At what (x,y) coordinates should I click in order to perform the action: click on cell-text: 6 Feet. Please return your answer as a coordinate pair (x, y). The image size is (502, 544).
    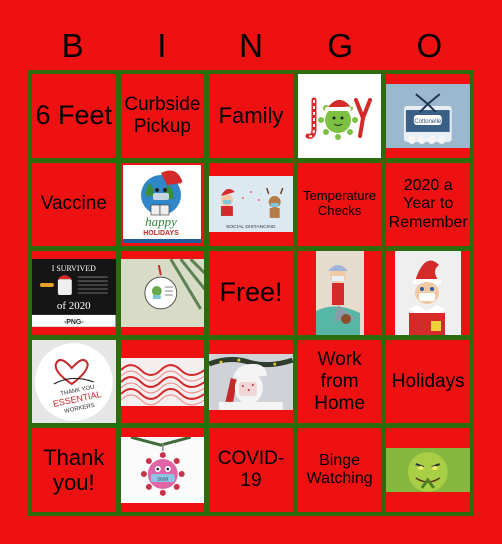
    Looking at the image, I should click on (74, 115).